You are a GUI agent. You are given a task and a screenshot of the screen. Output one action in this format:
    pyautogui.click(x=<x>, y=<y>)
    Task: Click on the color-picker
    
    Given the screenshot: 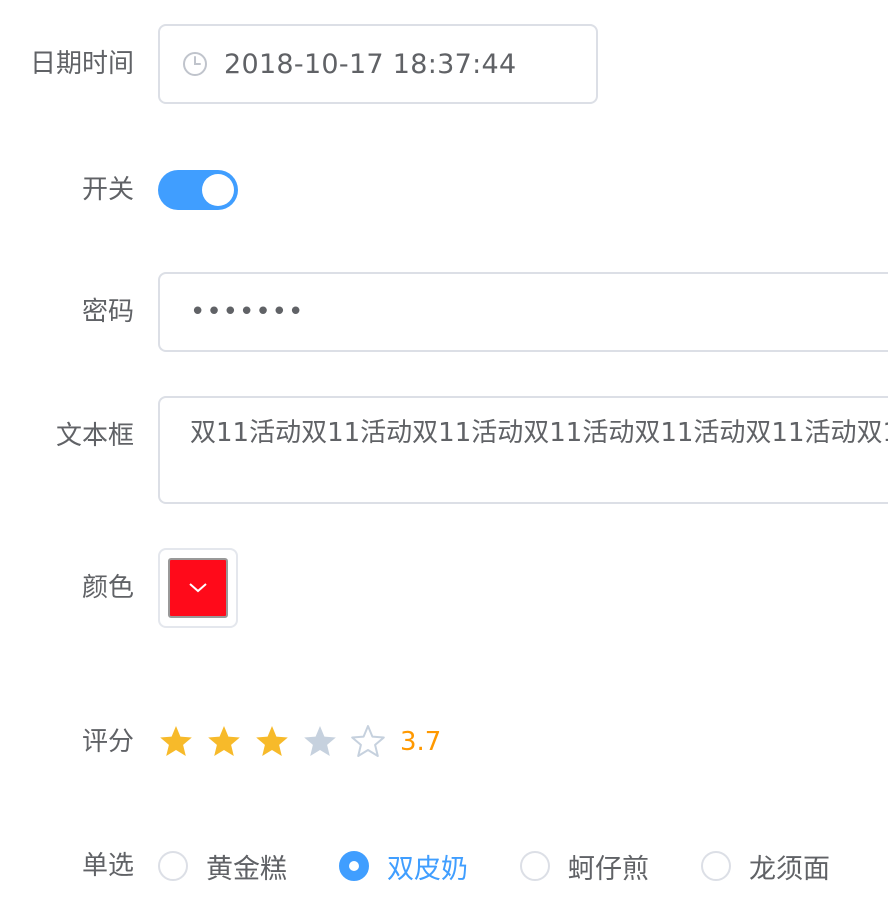 What is the action you would take?
    pyautogui.click(x=198, y=588)
    